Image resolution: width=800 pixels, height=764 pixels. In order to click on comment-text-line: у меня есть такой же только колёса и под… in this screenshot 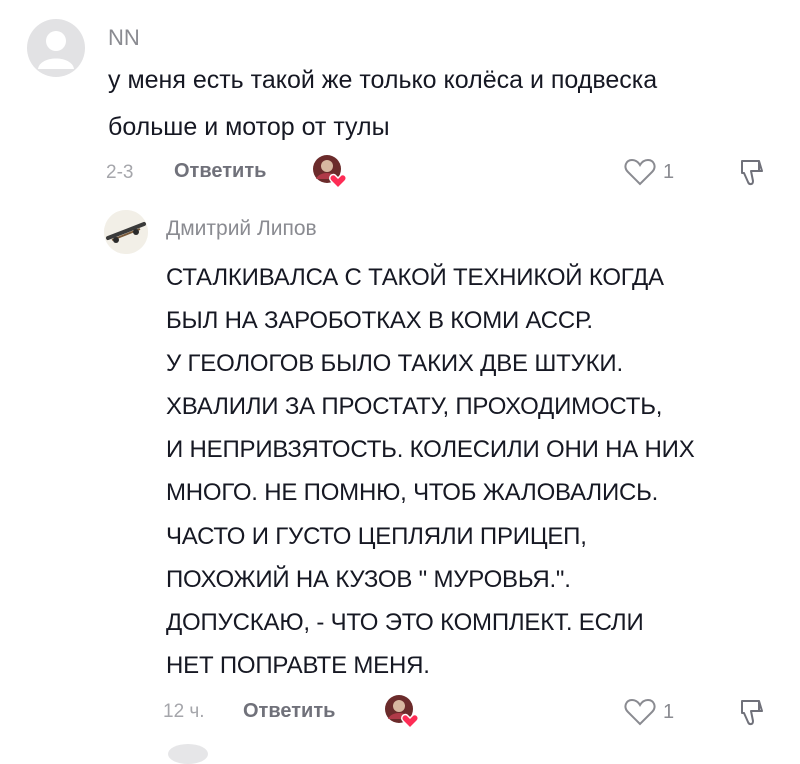, I will do `click(383, 80)`.